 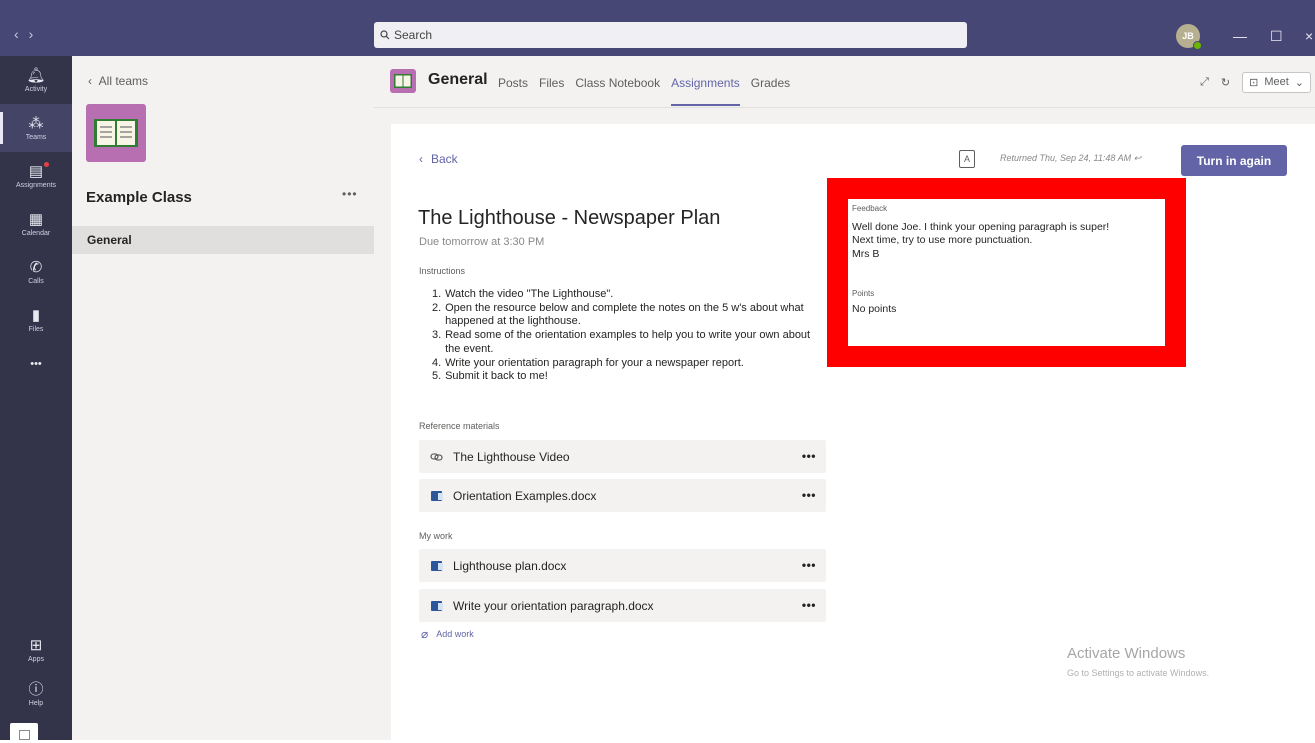 What do you see at coordinates (36, 137) in the screenshot?
I see `rail-label: Teams` at bounding box center [36, 137].